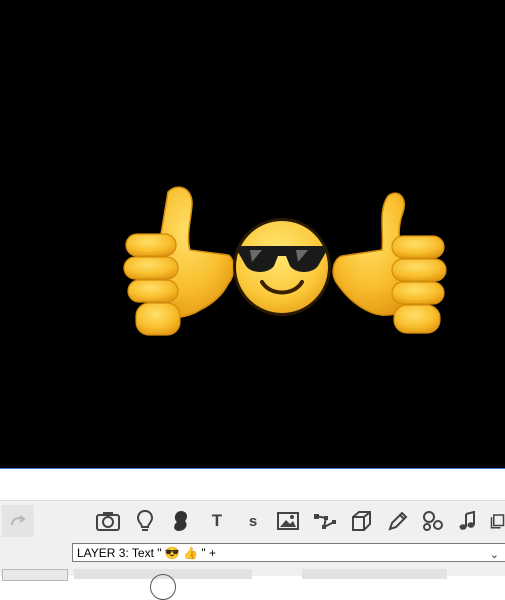  I want to click on camera-button, so click(108, 521).